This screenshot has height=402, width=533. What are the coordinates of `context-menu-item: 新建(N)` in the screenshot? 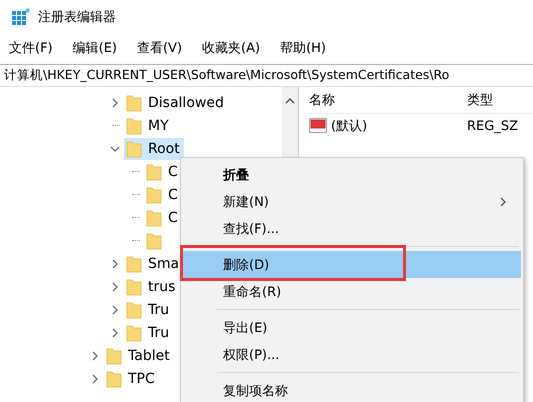 It's located at (352, 201).